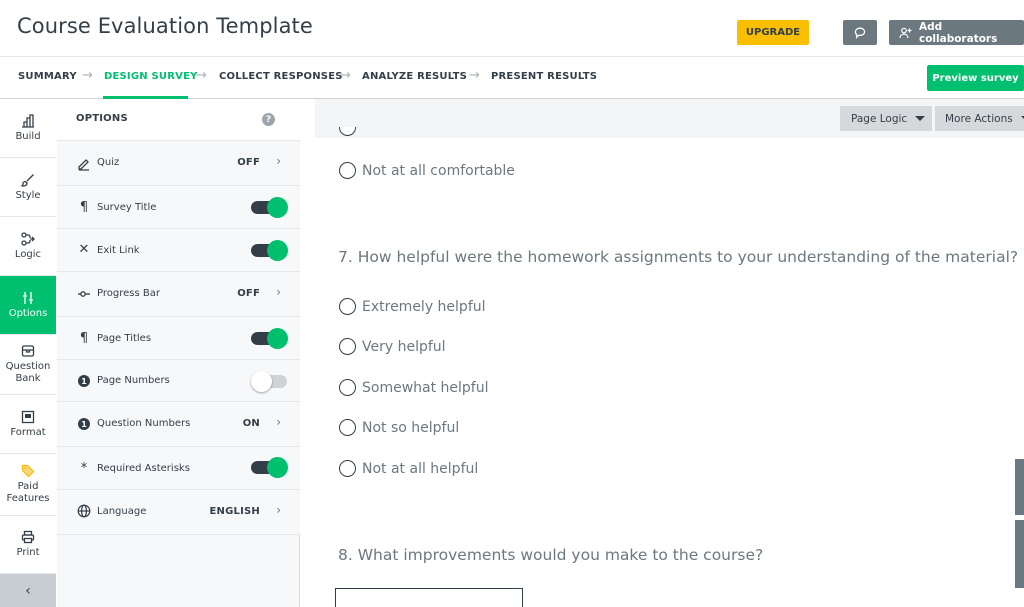 The height and width of the screenshot is (607, 1024). I want to click on caret-down-icon, so click(920, 118).